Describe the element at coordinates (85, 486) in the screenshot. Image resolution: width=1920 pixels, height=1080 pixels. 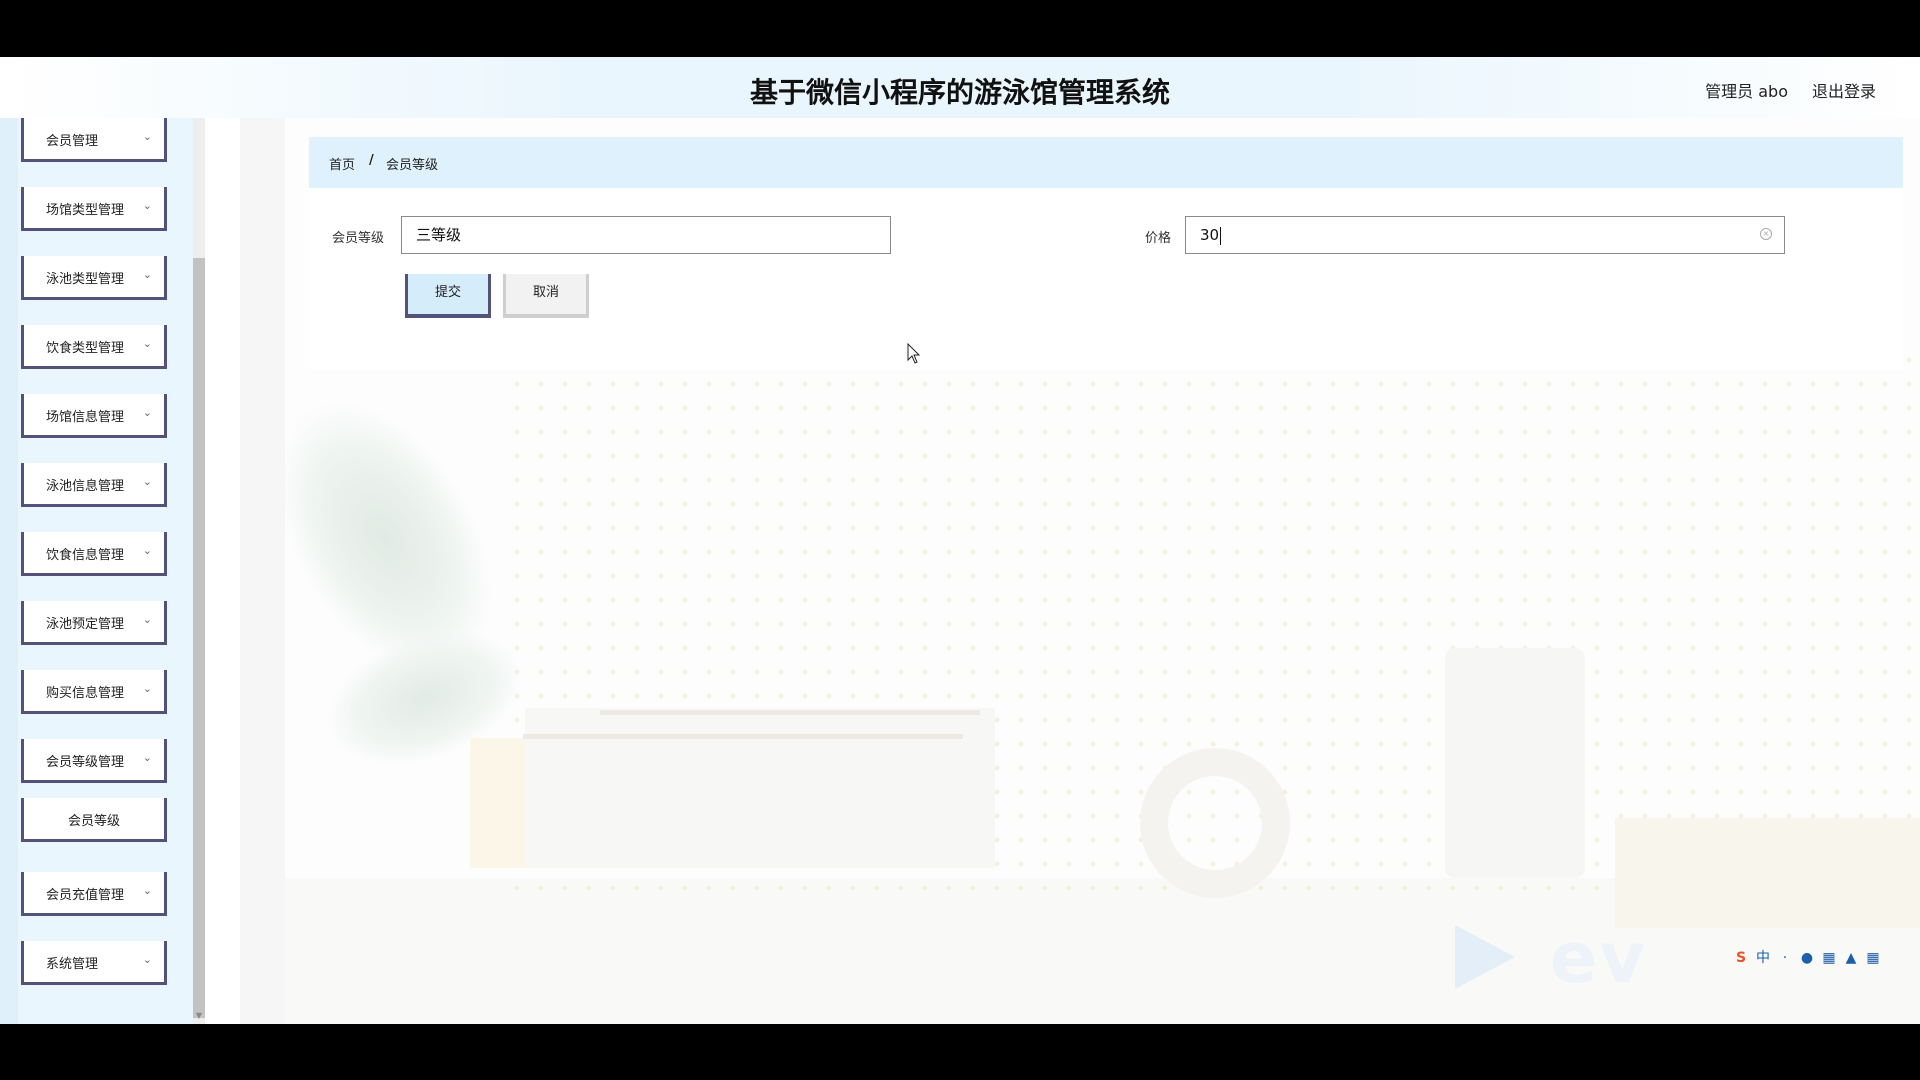
I see `sidebar-item-label: 泳池信息管理` at that location.